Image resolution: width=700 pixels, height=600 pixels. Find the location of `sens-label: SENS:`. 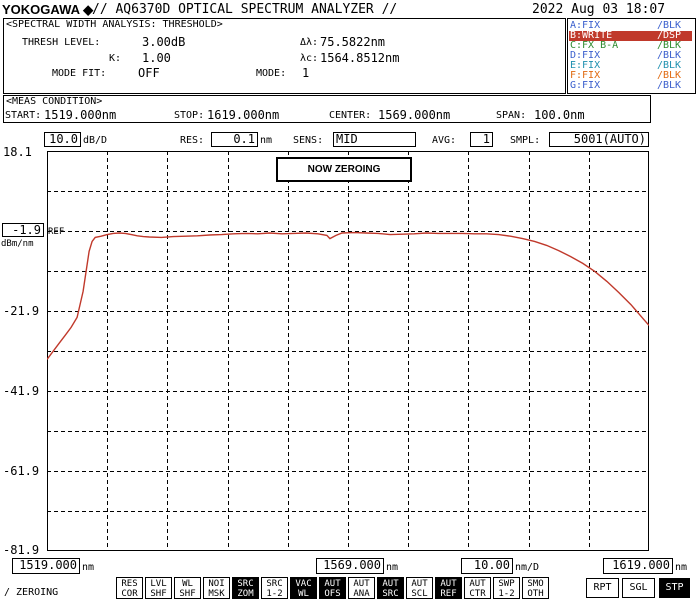

sens-label: SENS: is located at coordinates (308, 140).